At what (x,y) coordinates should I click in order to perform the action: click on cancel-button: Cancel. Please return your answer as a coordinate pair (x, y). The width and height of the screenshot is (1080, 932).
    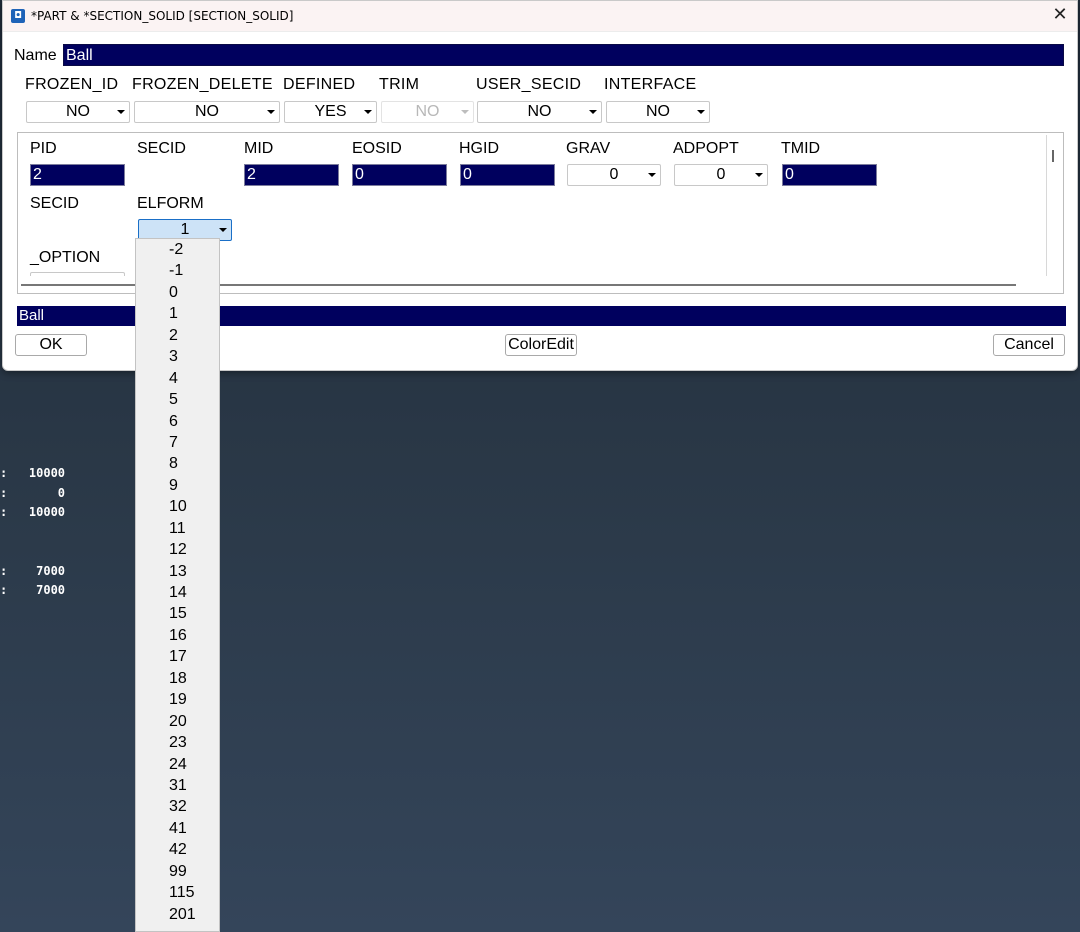
    Looking at the image, I should click on (1029, 345).